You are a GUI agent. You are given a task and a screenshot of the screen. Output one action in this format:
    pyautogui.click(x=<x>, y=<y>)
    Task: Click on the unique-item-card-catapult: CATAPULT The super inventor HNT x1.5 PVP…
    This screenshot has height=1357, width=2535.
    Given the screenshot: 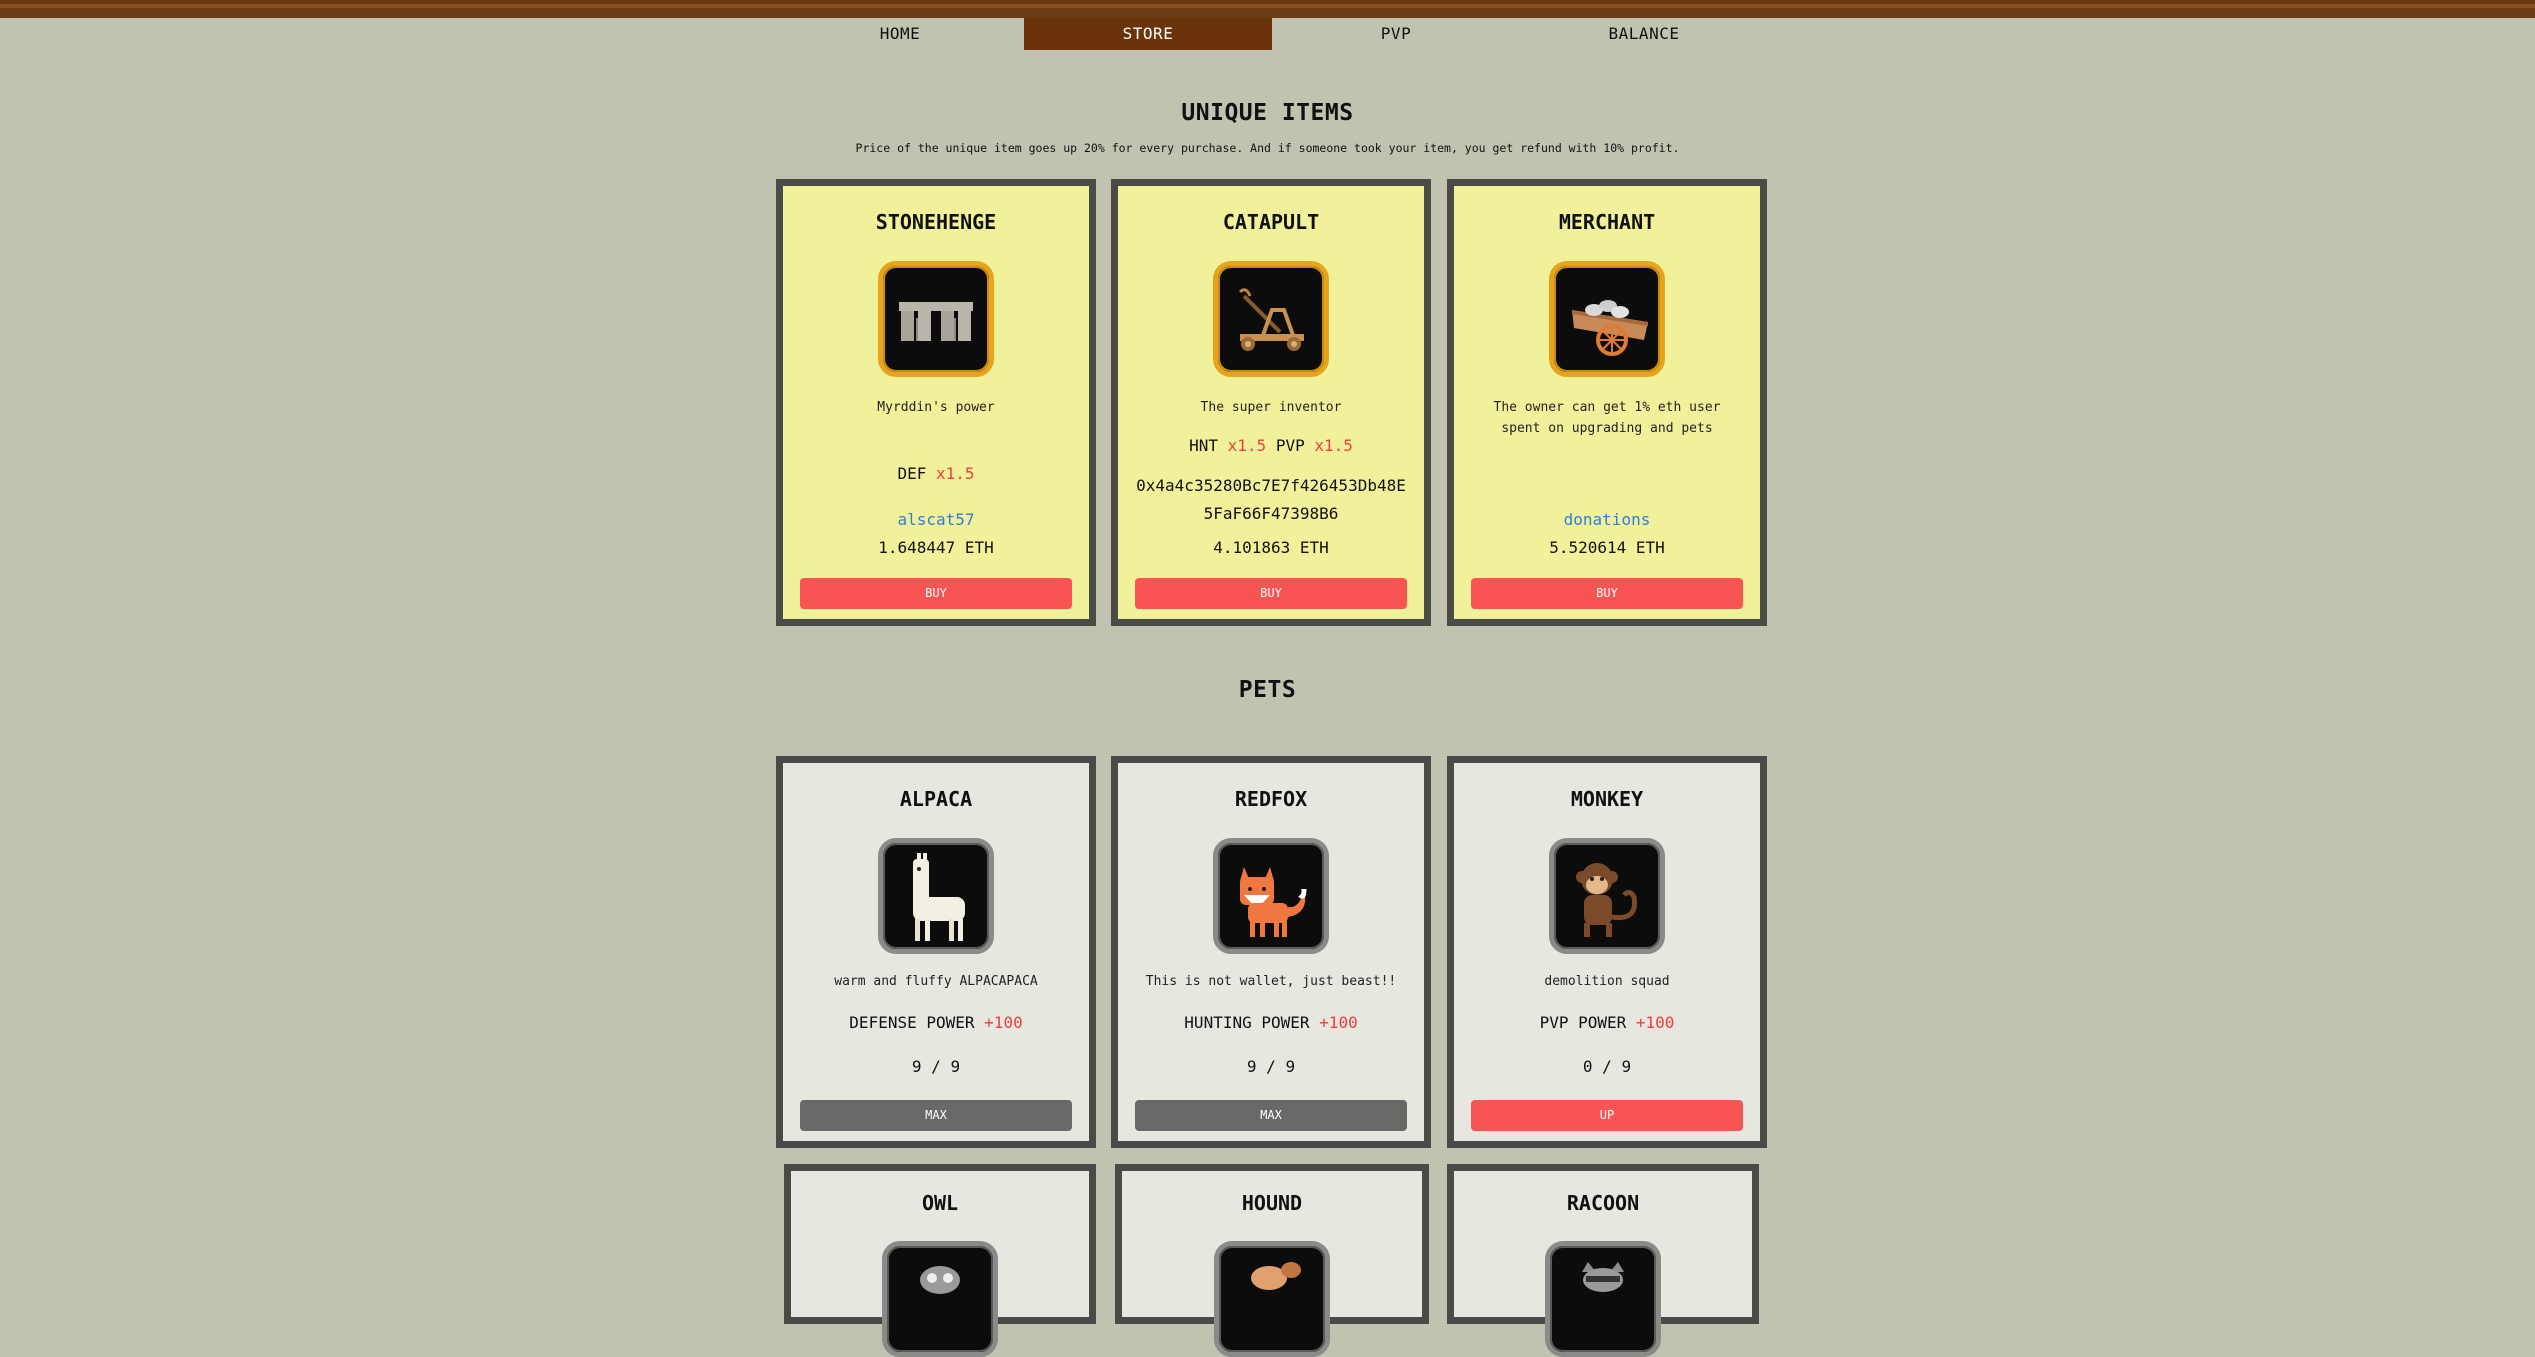 What is the action you would take?
    pyautogui.click(x=1271, y=402)
    